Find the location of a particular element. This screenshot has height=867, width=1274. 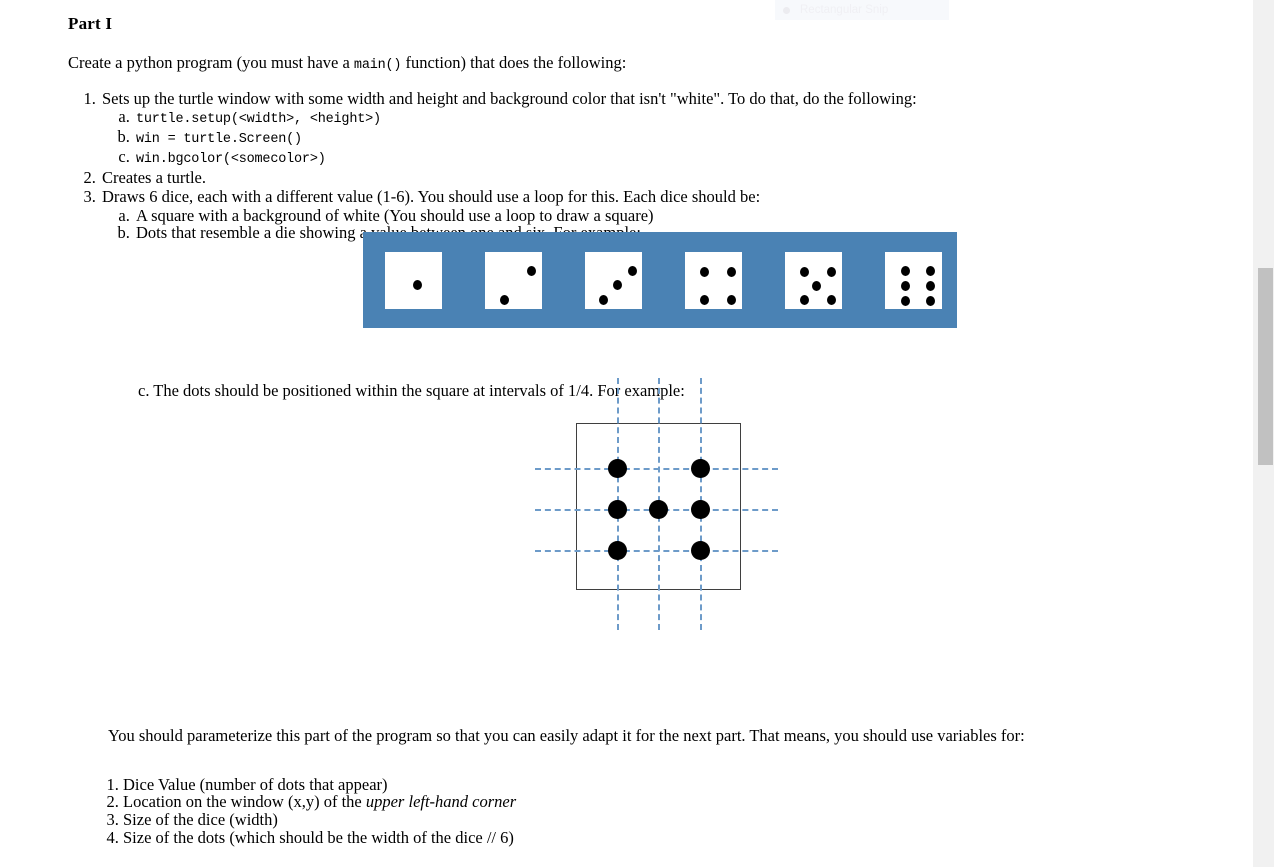

vertical-scrollbar-track is located at coordinates (1263, 433).